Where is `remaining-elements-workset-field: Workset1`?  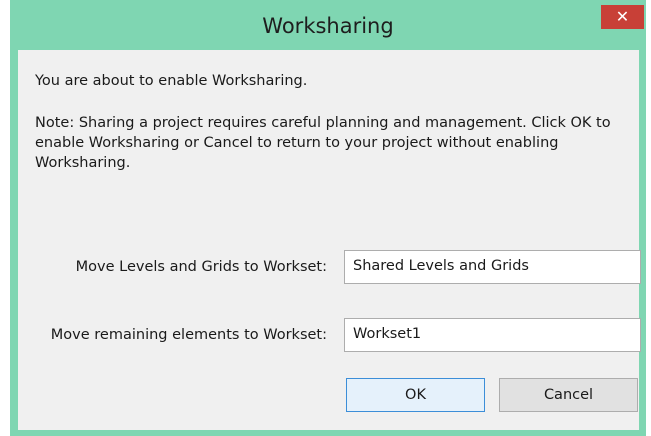 remaining-elements-workset-field: Workset1 is located at coordinates (492, 335).